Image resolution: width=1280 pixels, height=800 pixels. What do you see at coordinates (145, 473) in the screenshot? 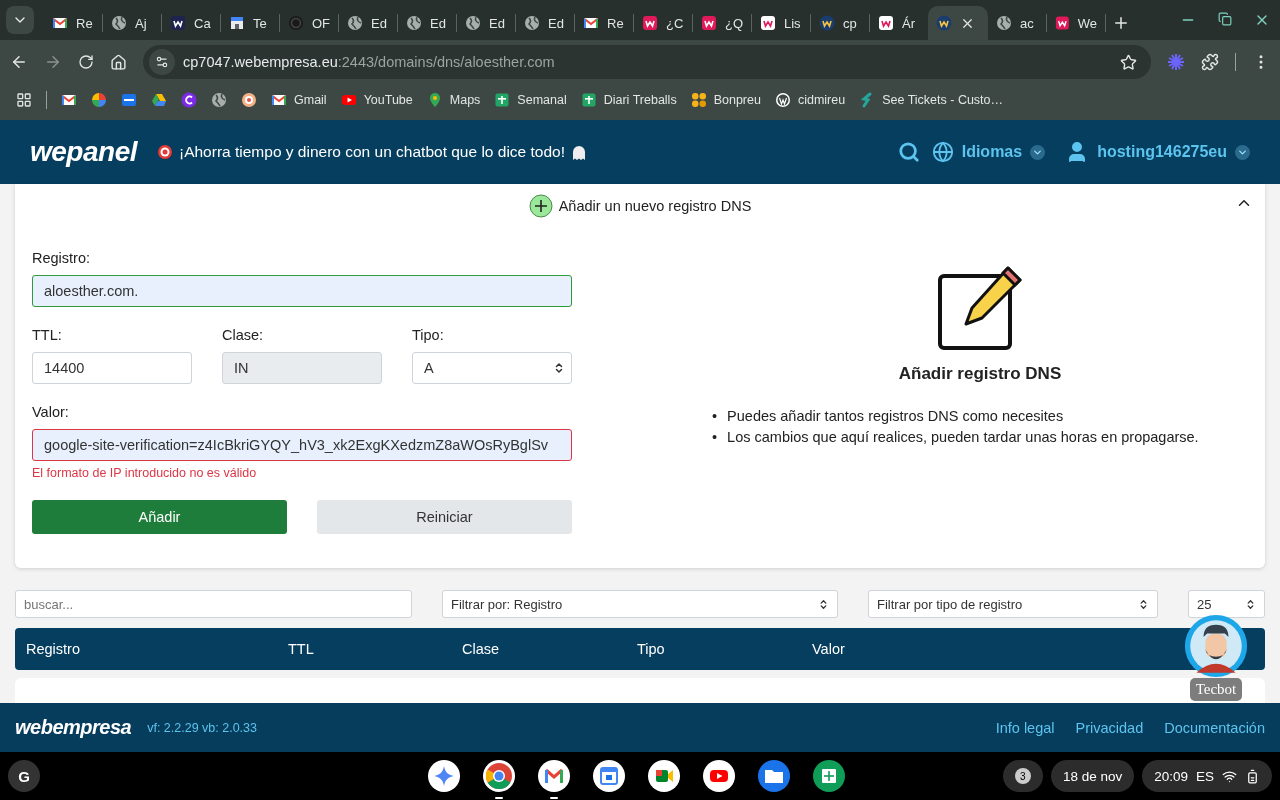
I see `error-message: El formato de IP introducido no es válido` at bounding box center [145, 473].